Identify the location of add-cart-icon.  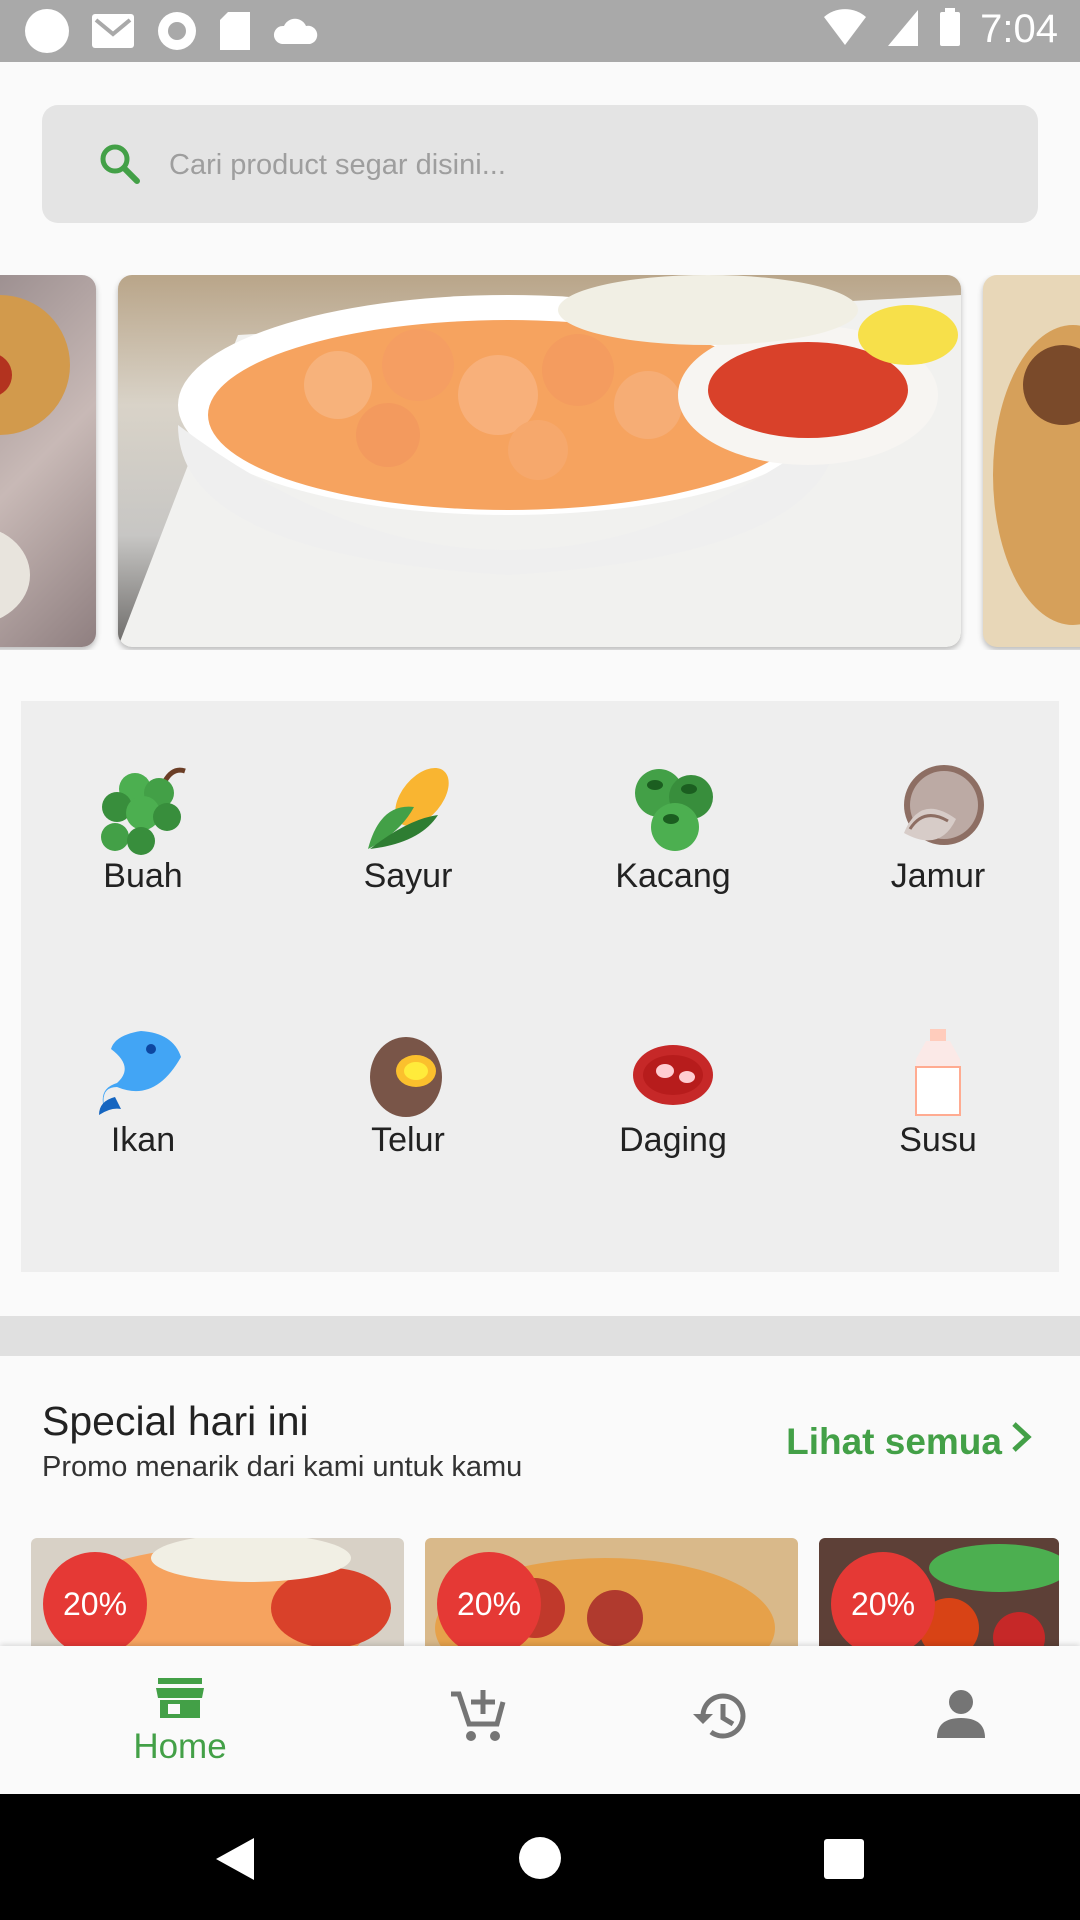
(478, 1719).